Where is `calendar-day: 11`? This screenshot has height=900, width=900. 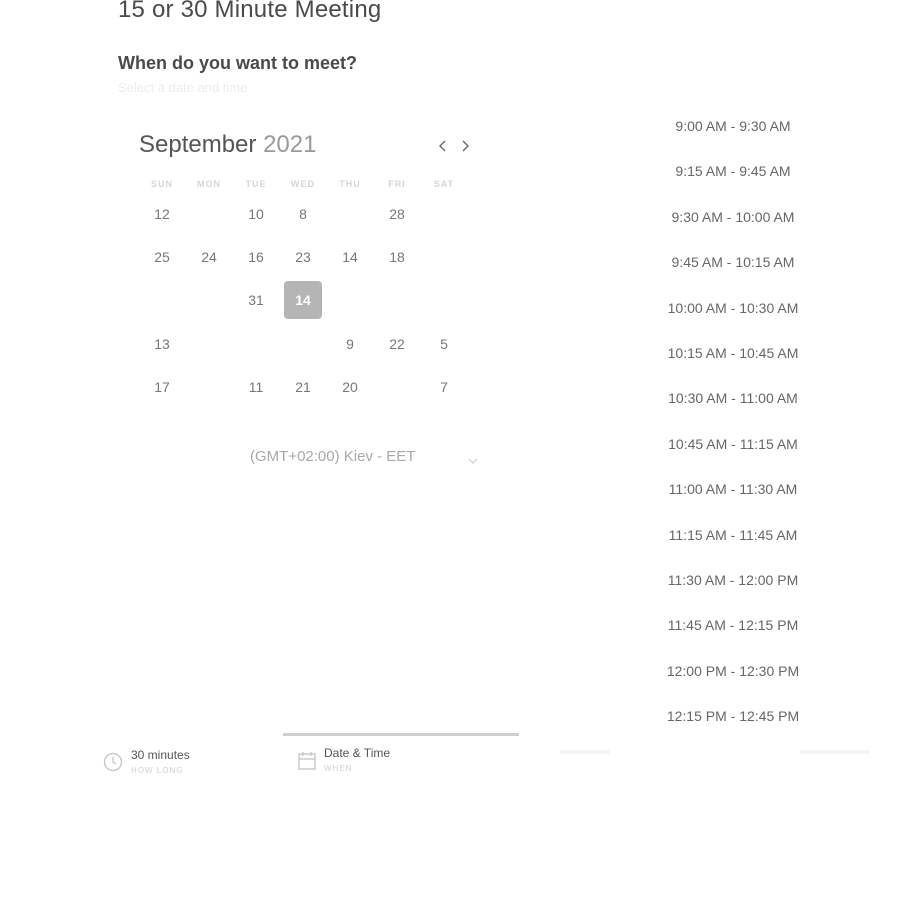
calendar-day: 11 is located at coordinates (256, 387).